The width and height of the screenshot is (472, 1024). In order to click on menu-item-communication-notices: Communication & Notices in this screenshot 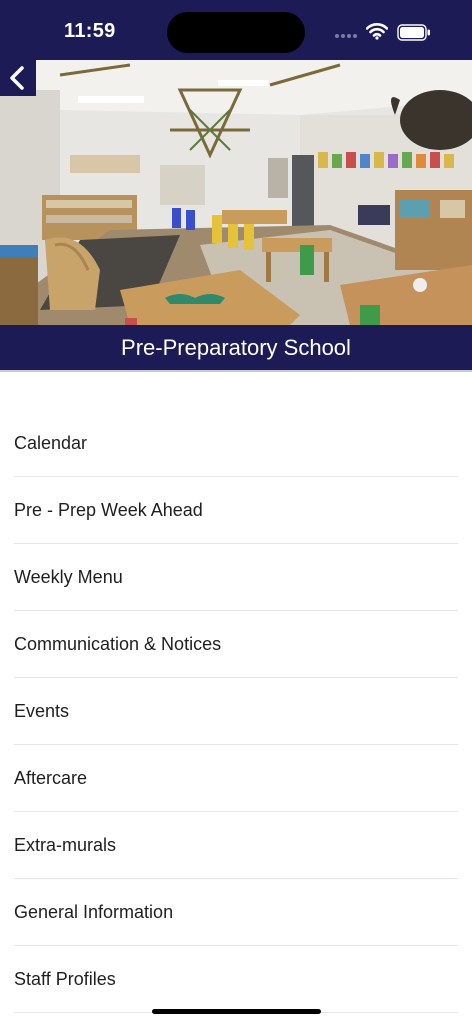, I will do `click(236, 644)`.